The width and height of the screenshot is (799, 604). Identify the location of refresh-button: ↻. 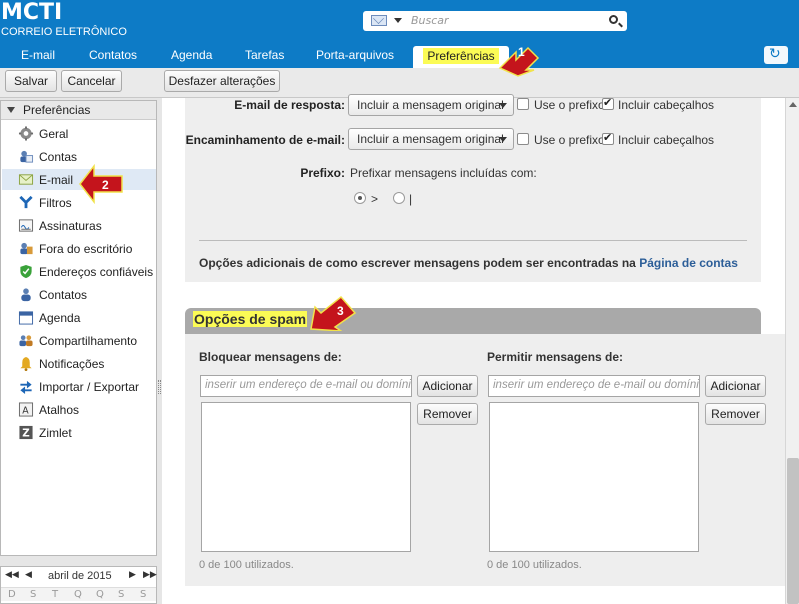
(776, 55).